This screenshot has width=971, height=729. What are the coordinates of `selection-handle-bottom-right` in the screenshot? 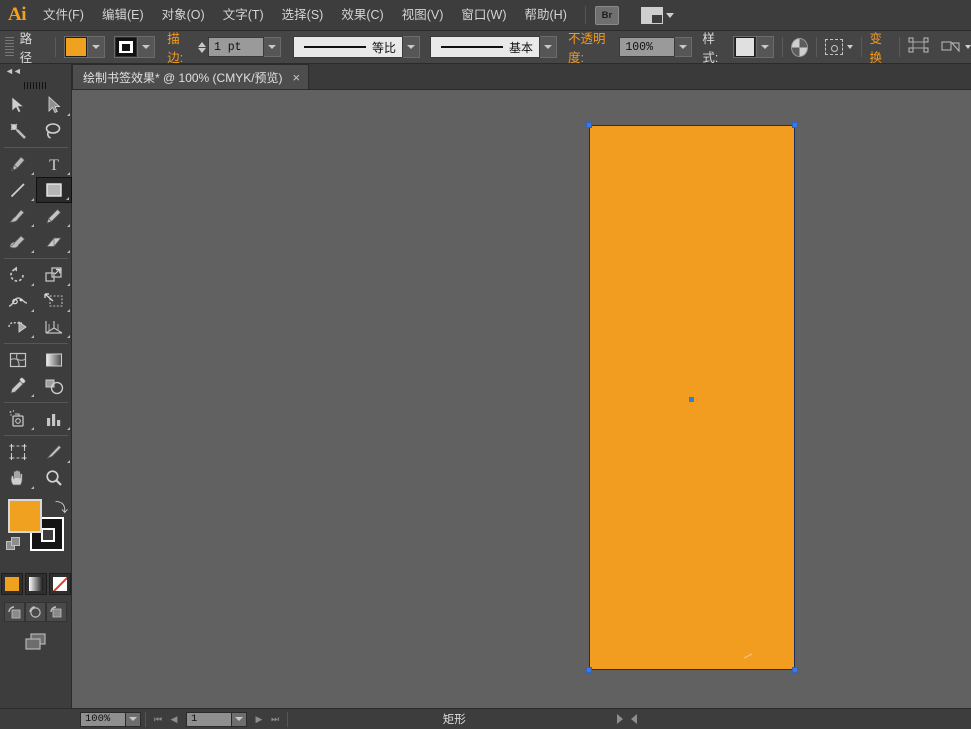 It's located at (795, 670).